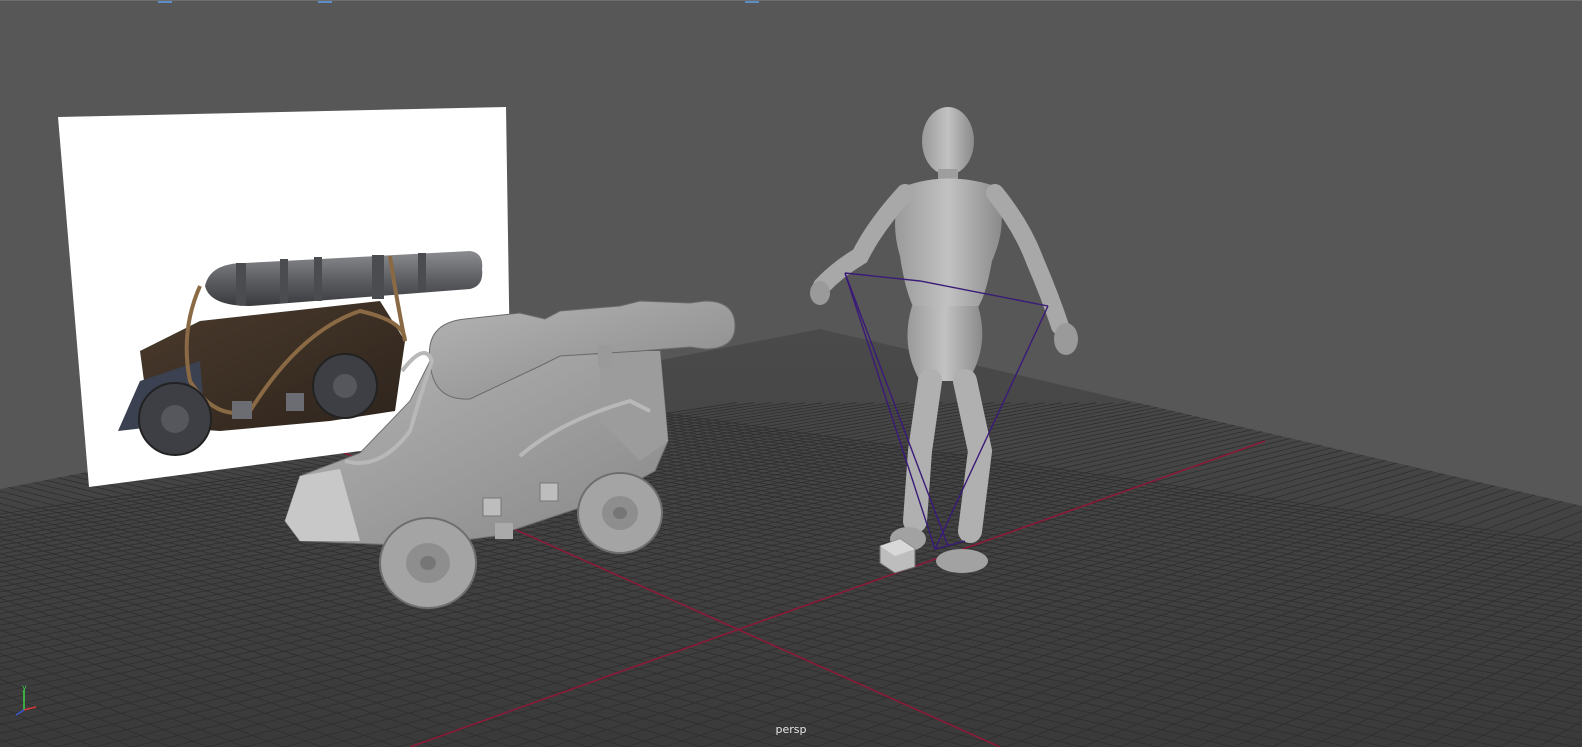  I want to click on camera-name-label: persp, so click(791, 729).